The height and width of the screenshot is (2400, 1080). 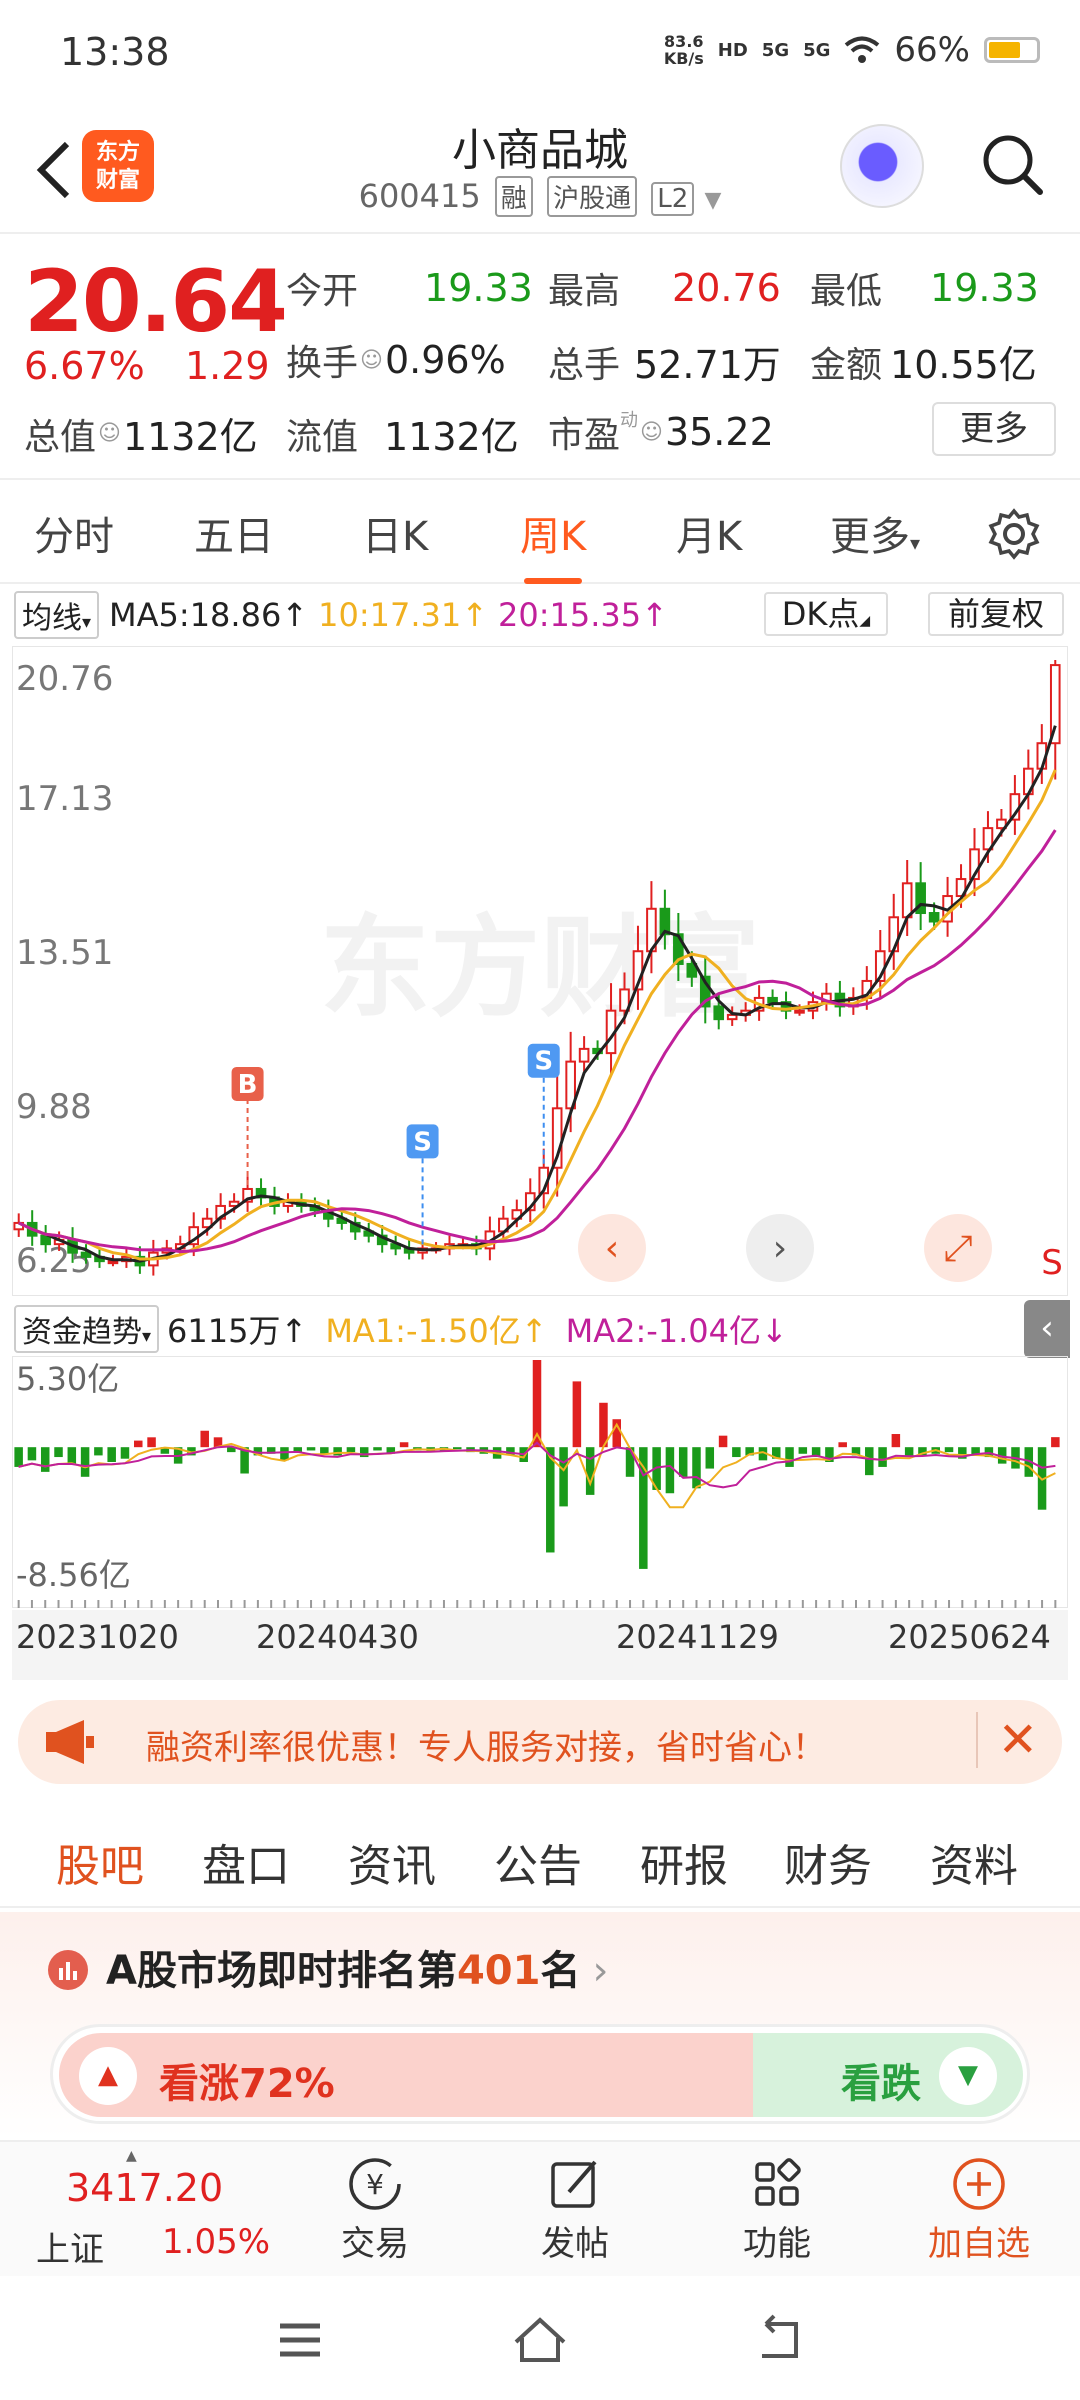 What do you see at coordinates (683, 50) in the screenshot?
I see `network-speed: 83.6 KB/s` at bounding box center [683, 50].